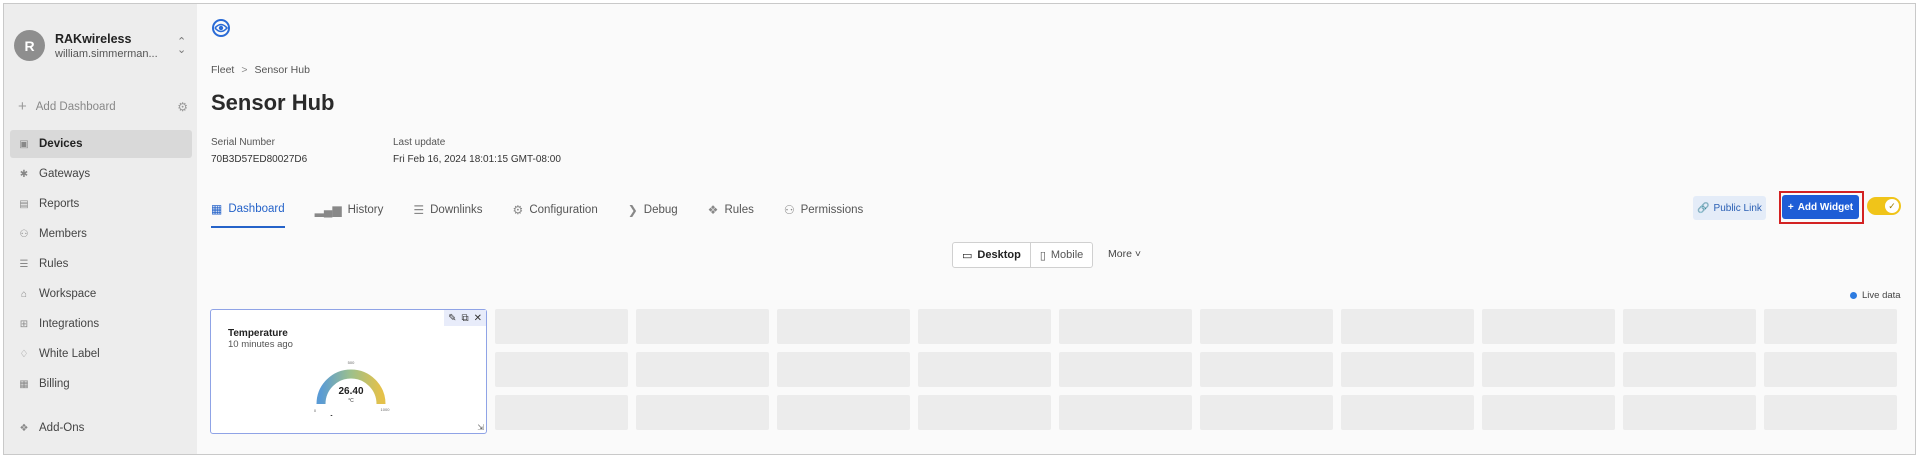 This screenshot has width=1920, height=461. I want to click on last-update-value: Fri Feb 16, 2024 18:01:15 GMT-08:00, so click(477, 159).